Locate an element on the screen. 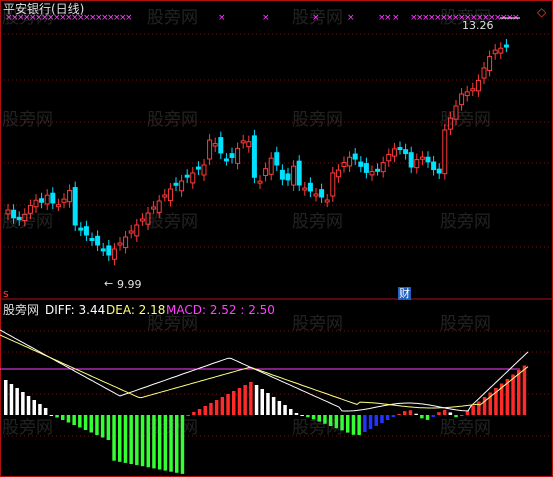 Image resolution: width=553 pixels, height=477 pixels. dea-label: DEA: 2.18 is located at coordinates (136, 310).